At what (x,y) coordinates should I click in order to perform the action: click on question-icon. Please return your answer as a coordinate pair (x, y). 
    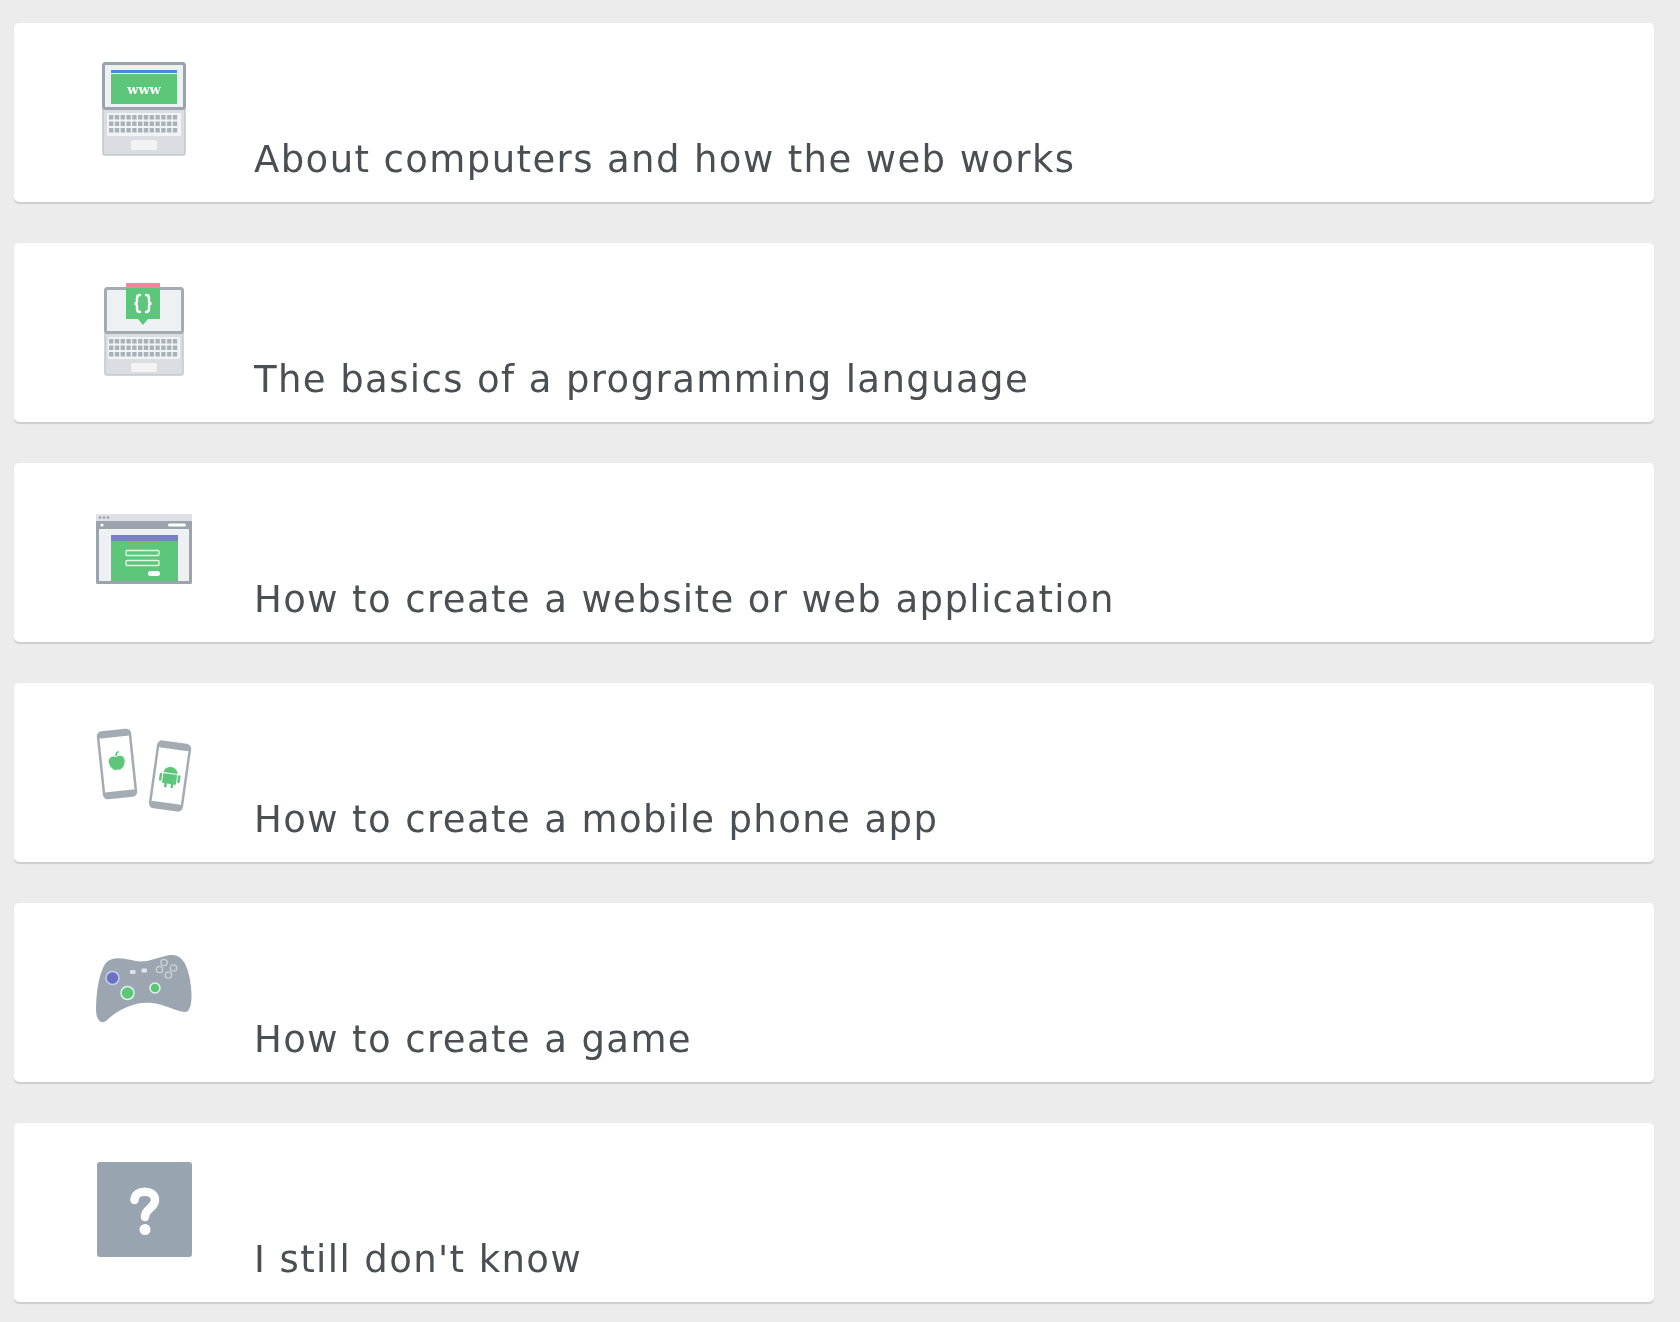
    Looking at the image, I should click on (144, 1209).